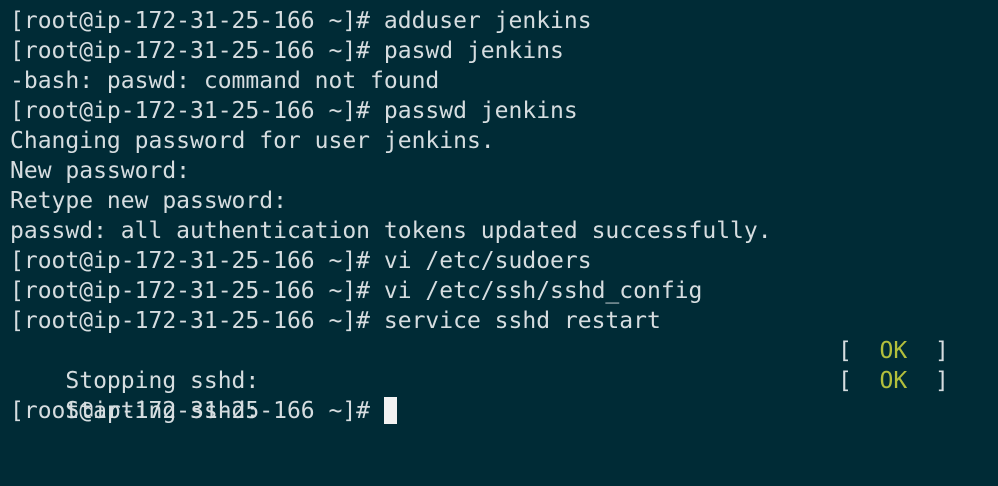 The height and width of the screenshot is (486, 998). Describe the element at coordinates (504, 411) in the screenshot. I see `terminal-prompt-line: [root@ip-172-31-25-166 ~]#` at that location.